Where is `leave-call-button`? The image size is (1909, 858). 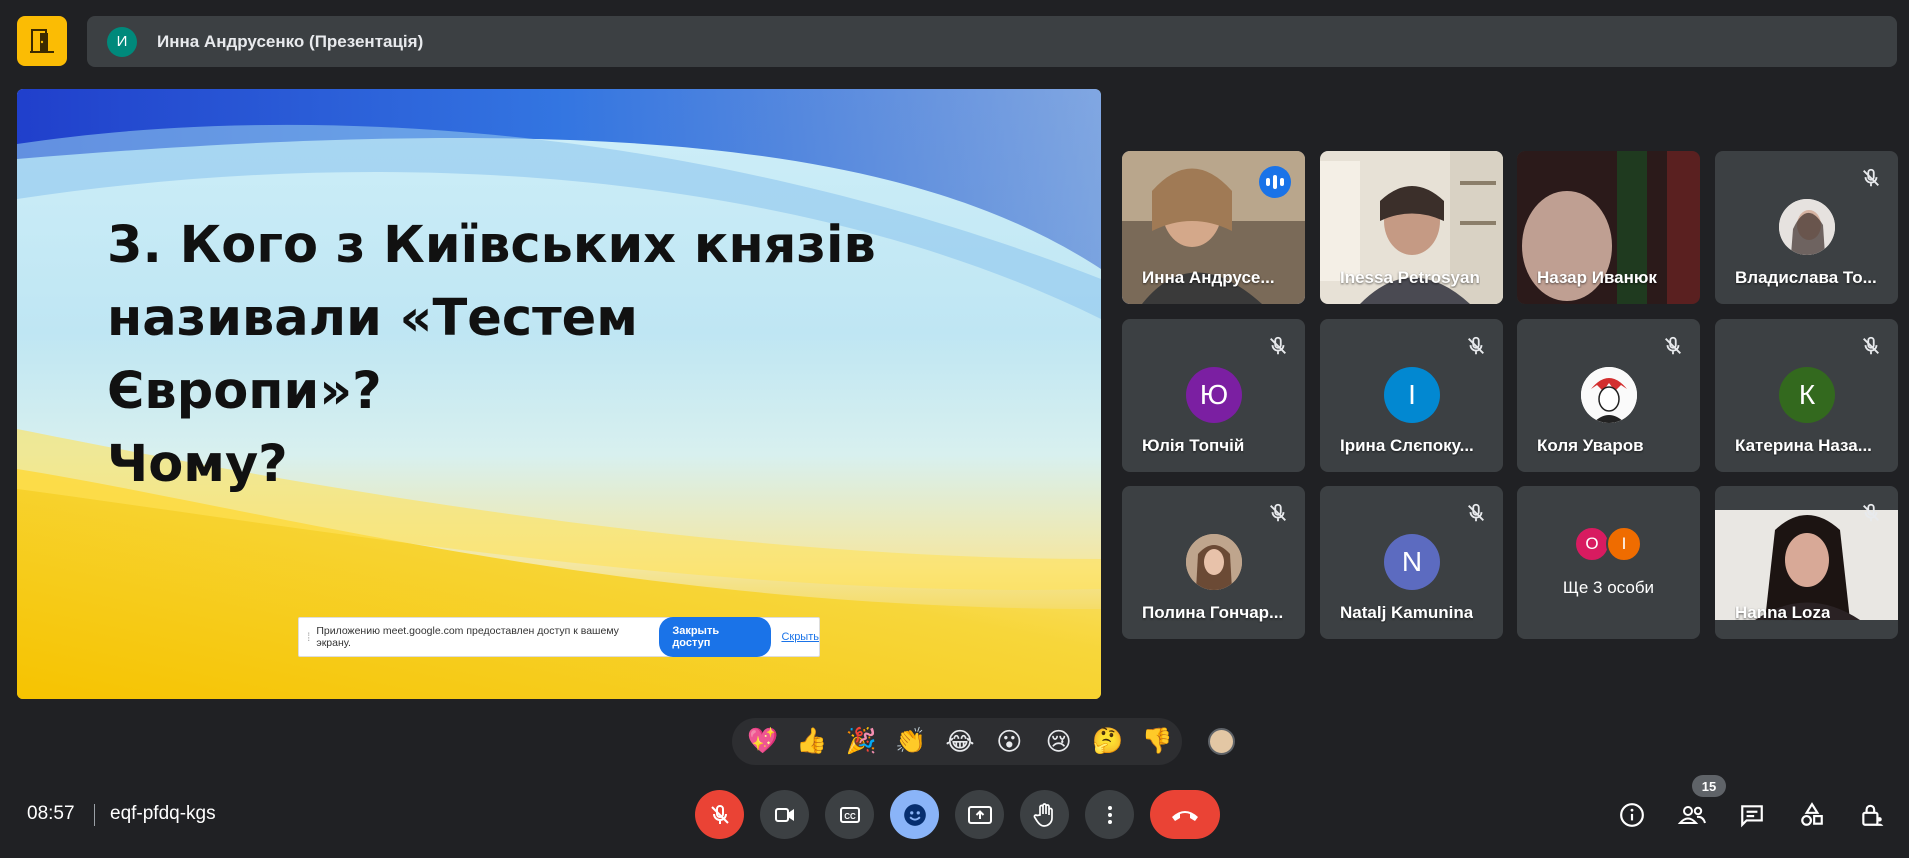
leave-call-button is located at coordinates (1185, 814).